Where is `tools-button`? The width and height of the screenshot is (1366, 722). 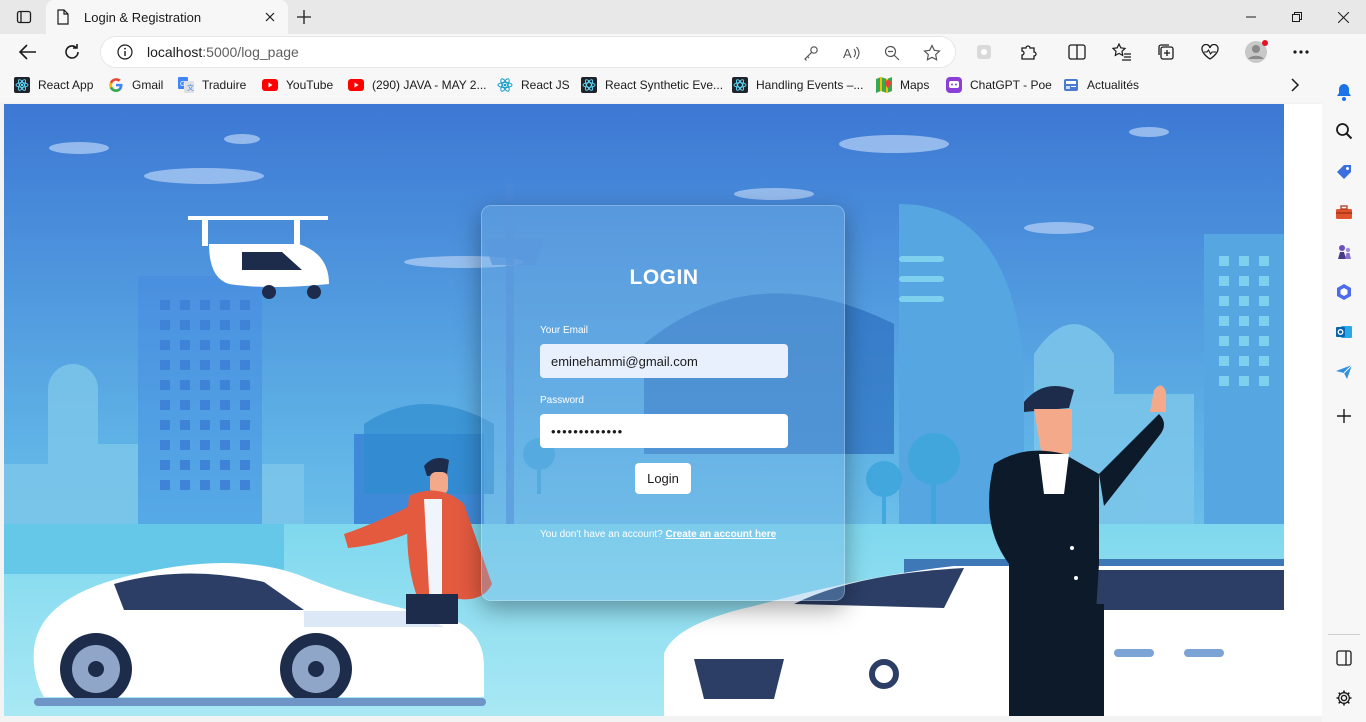 tools-button is located at coordinates (1344, 212).